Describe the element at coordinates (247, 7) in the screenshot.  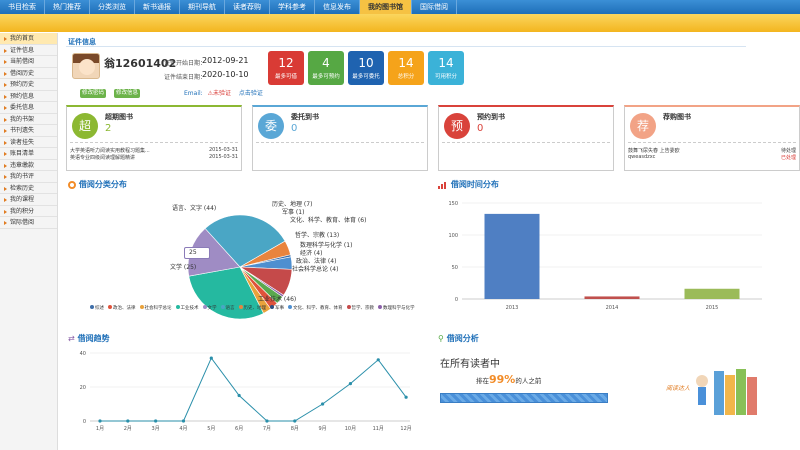
I see `nav-item: 读者荐购` at that location.